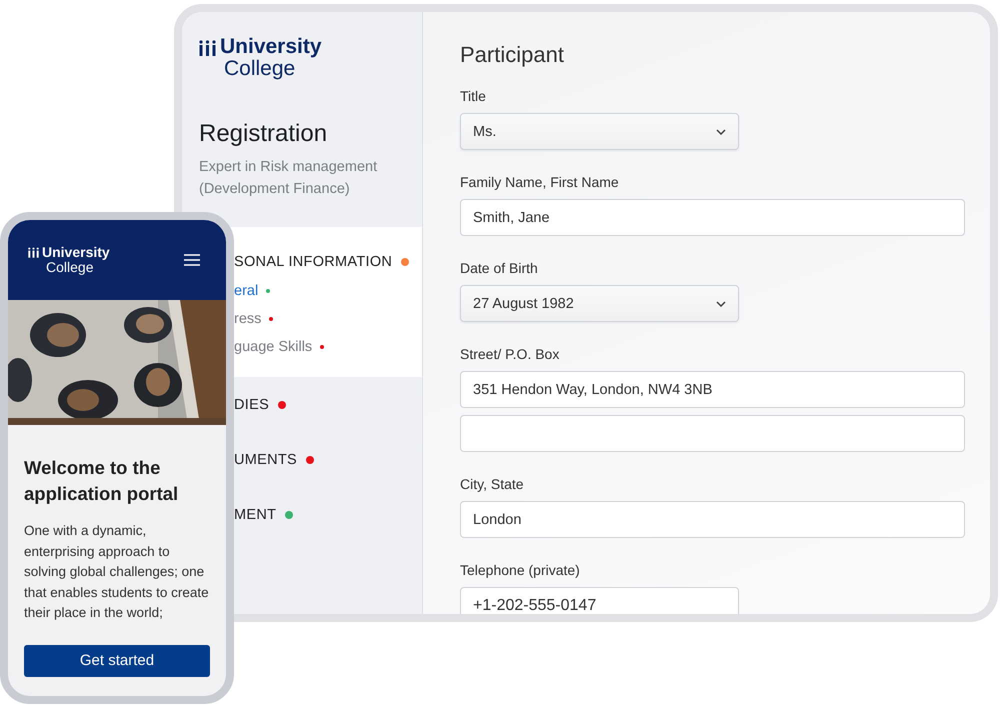  Describe the element at coordinates (712, 389) in the screenshot. I see `input-field: 351 Hendon Way, London, NW4 3NB` at that location.